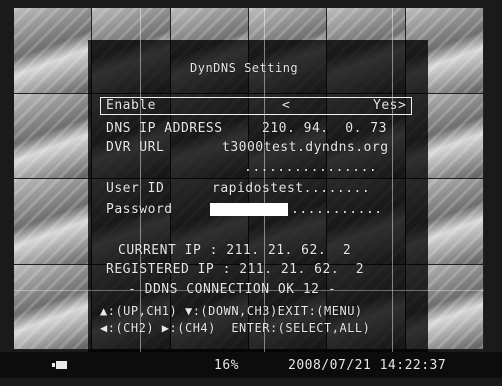 The width and height of the screenshot is (502, 386). I want to click on help-line-select: ◀:(CH2) ▶:(CH4) ENTER:(SELECT,ALL), so click(235, 328).